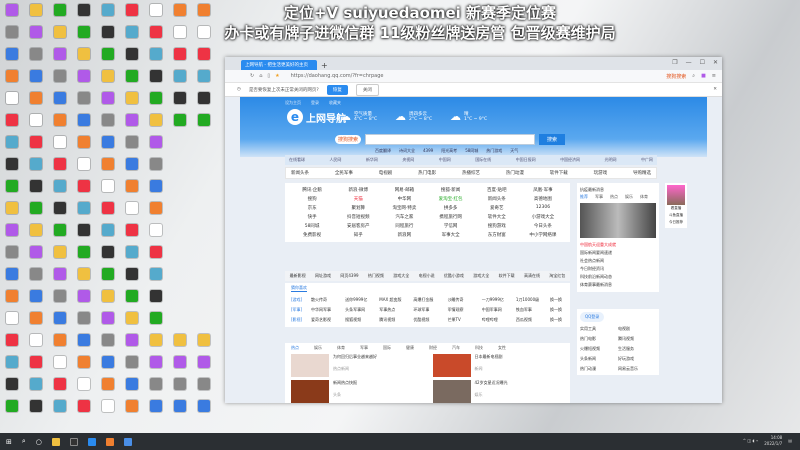 This screenshot has height=450, width=800. What do you see at coordinates (357, 391) in the screenshot?
I see `news-item: 新闻热点快报 头条` at bounding box center [357, 391].